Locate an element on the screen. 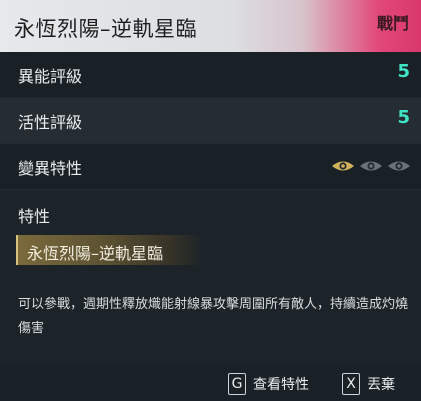 The width and height of the screenshot is (421, 401). g-key-icon: G is located at coordinates (237, 384).